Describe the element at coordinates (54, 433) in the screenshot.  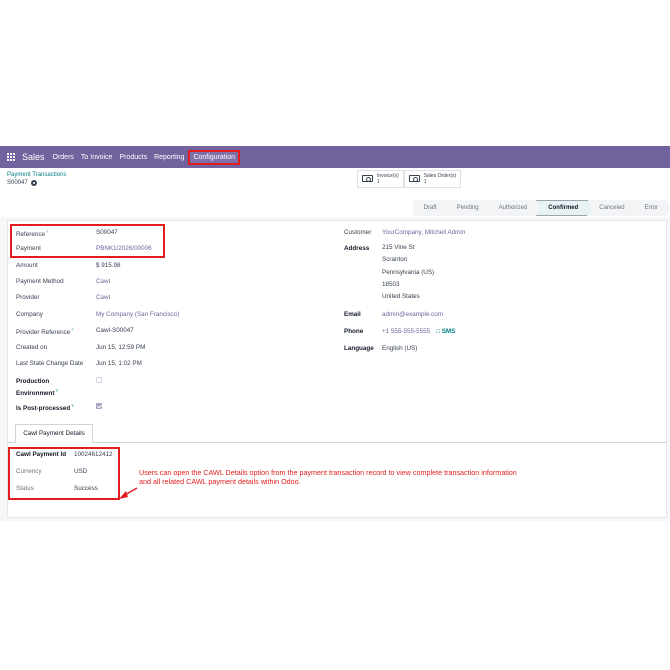
I see `tab-cawl-payment-details: Cawl Payment Details` at that location.